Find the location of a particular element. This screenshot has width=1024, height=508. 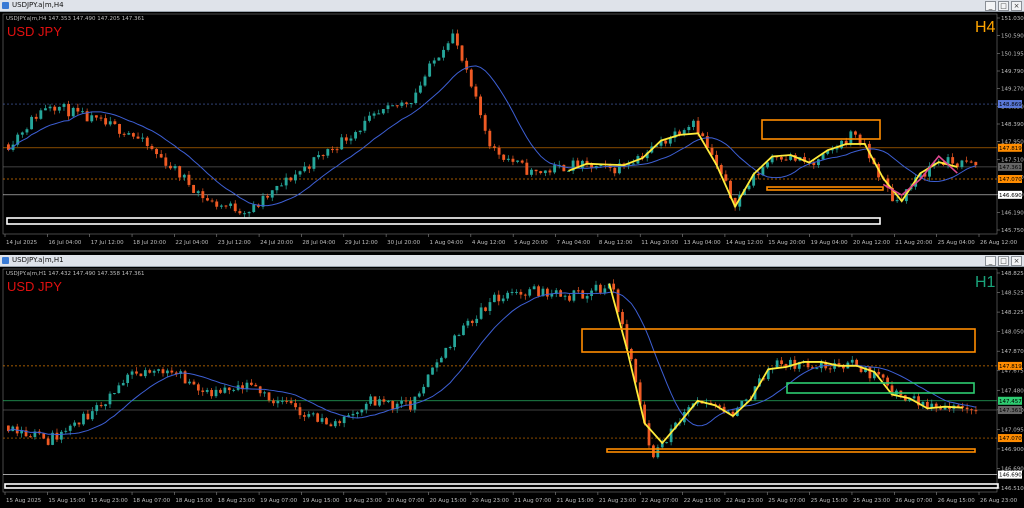

x-tick-label: 20 Aug 07:00 is located at coordinates (406, 501).